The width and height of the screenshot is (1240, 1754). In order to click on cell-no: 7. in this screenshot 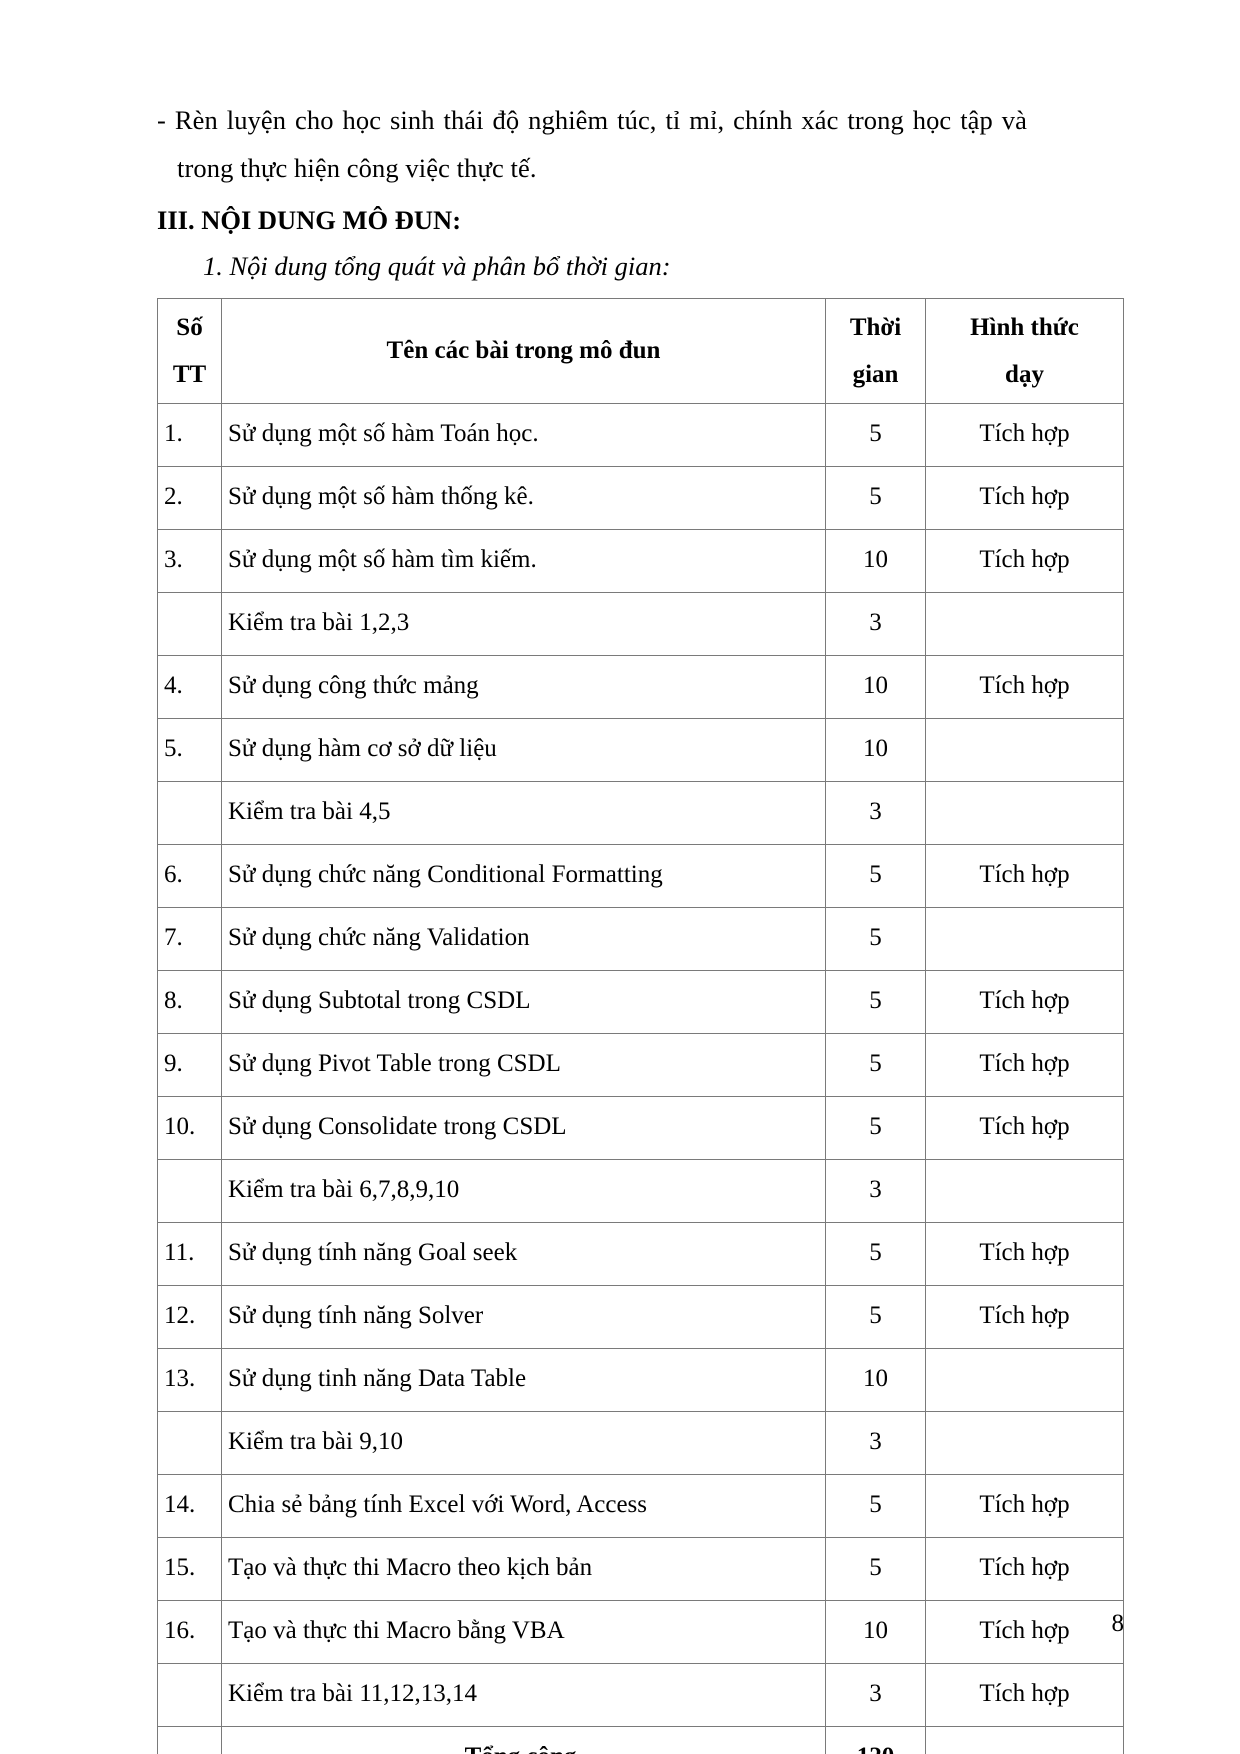, I will do `click(189, 939)`.